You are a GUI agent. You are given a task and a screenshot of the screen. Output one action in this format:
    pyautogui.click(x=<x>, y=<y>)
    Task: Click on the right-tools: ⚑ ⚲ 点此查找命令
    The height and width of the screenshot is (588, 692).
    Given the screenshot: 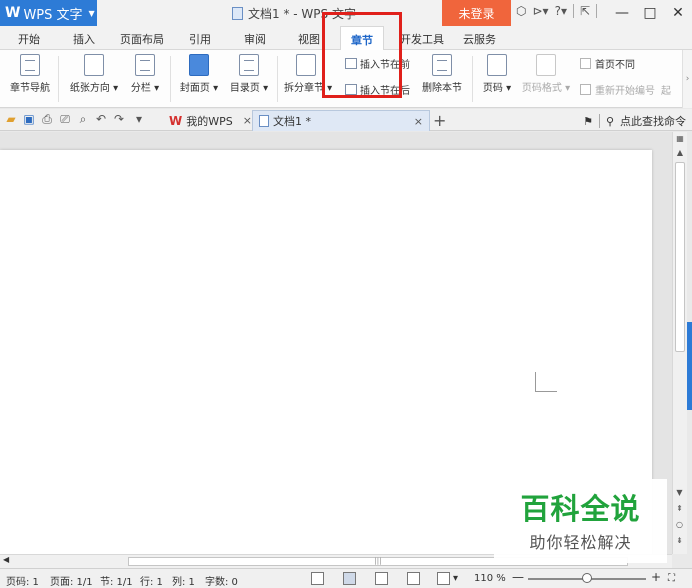 What is the action you would take?
    pyautogui.click(x=634, y=121)
    